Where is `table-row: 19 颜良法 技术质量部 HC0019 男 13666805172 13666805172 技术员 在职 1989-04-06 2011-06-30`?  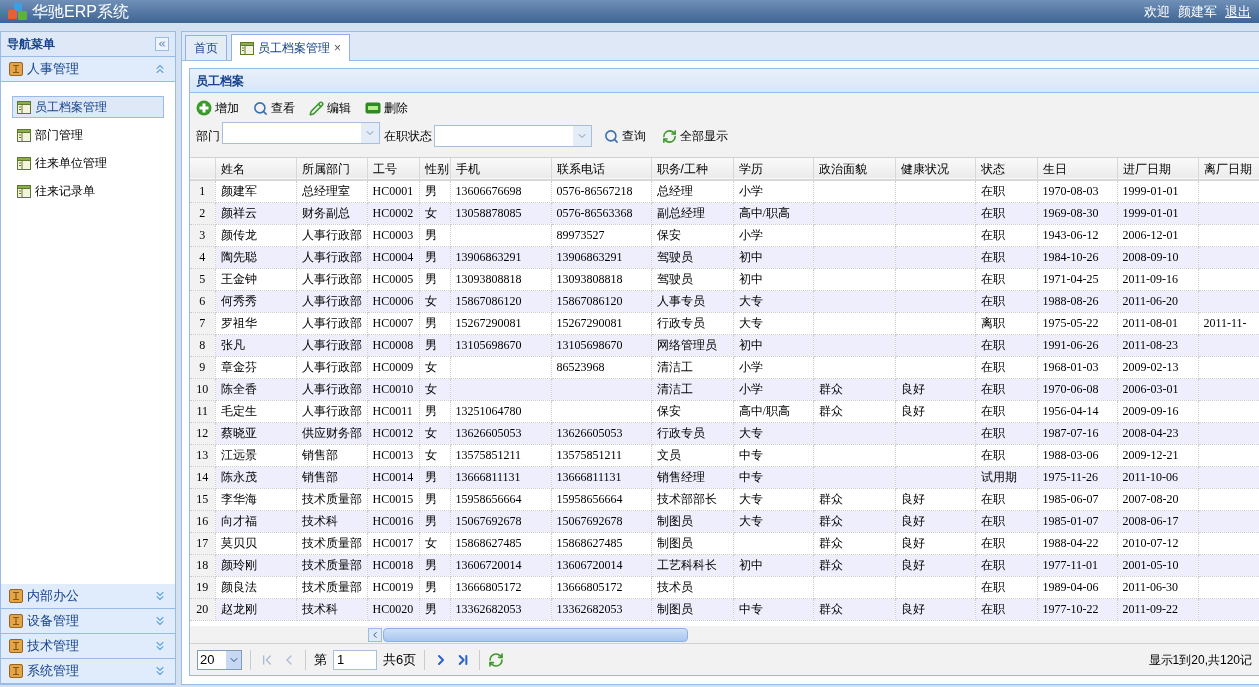 table-row: 19 颜良法 技术质量部 HC0019 男 13666805172 13666805172 技术员 在职 1989-04-06 2011-06-30 is located at coordinates (724, 587).